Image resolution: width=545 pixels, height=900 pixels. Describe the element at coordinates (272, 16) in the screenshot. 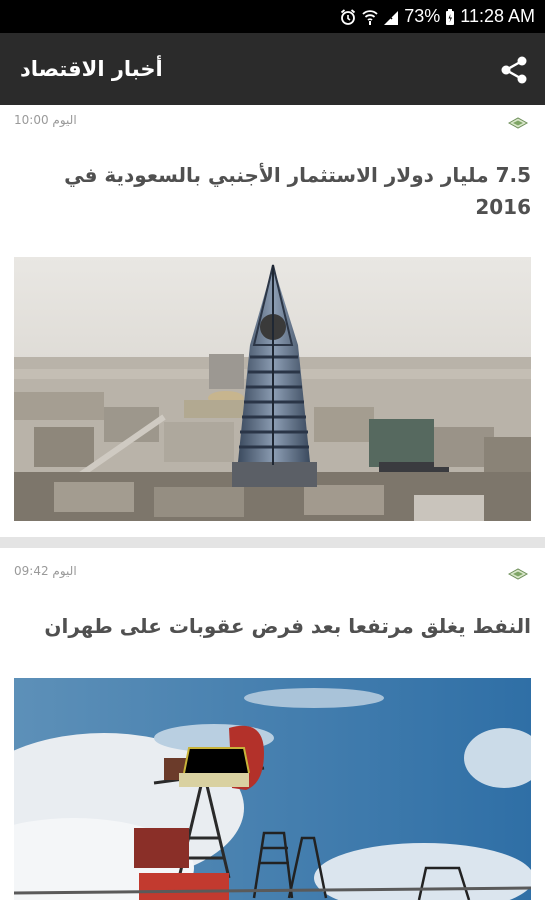

I see `status-bar: 73% 11:28 AM` at that location.